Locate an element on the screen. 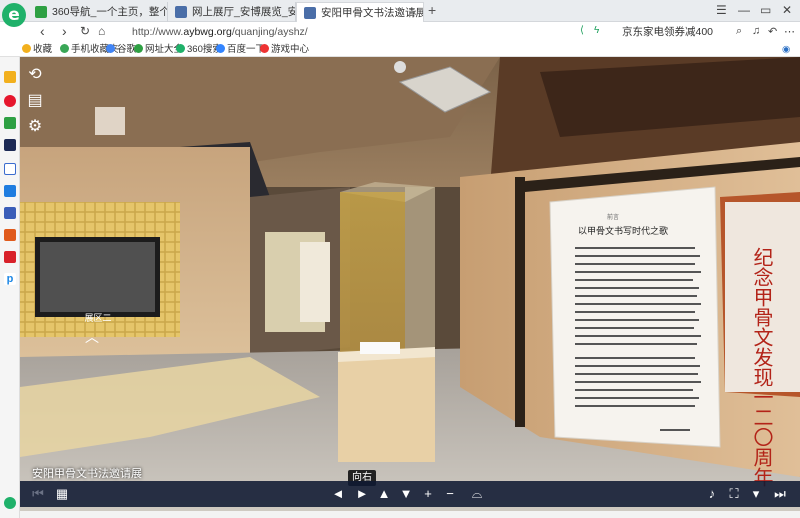 This screenshot has width=800, height=518. vr-icon: ⌓ is located at coordinates (477, 494).